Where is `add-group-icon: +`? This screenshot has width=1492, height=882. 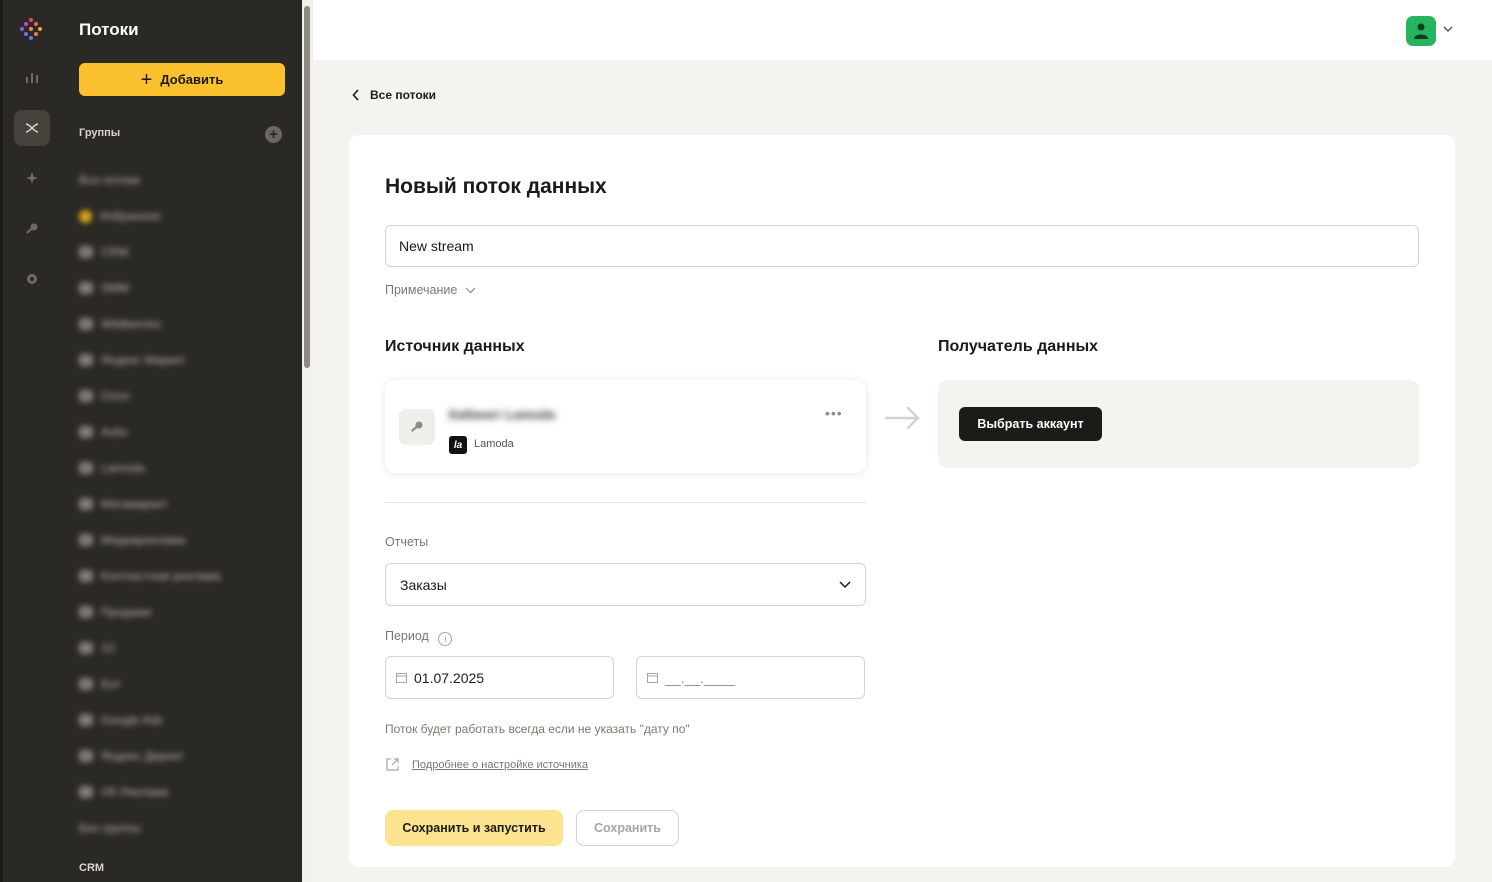 add-group-icon: + is located at coordinates (273, 134).